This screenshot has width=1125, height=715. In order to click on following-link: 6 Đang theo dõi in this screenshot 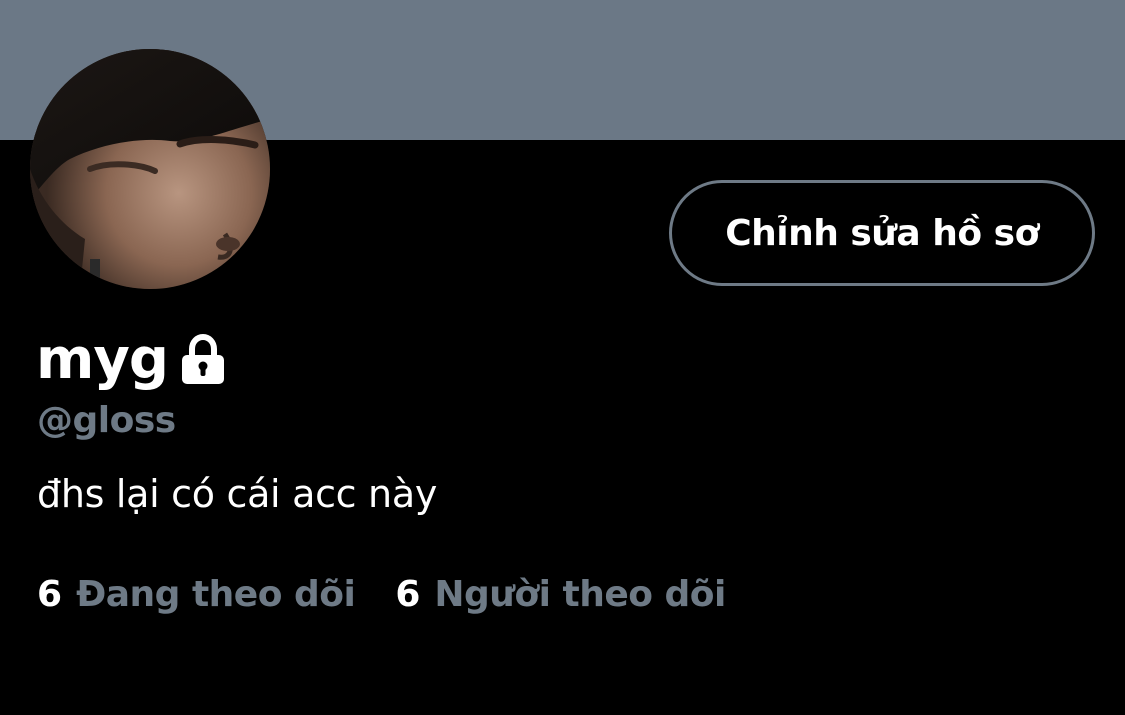, I will do `click(196, 595)`.